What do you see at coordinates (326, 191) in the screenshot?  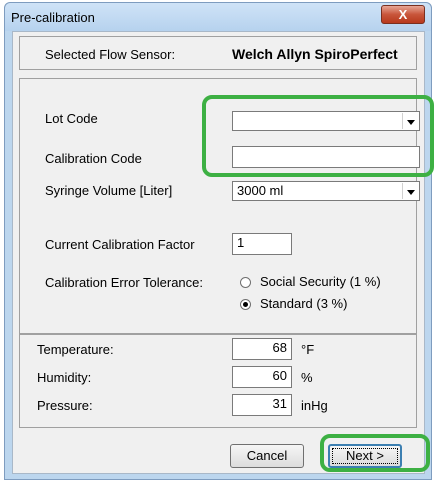 I see `syringe-volume-dropdown: 3000 ml` at bounding box center [326, 191].